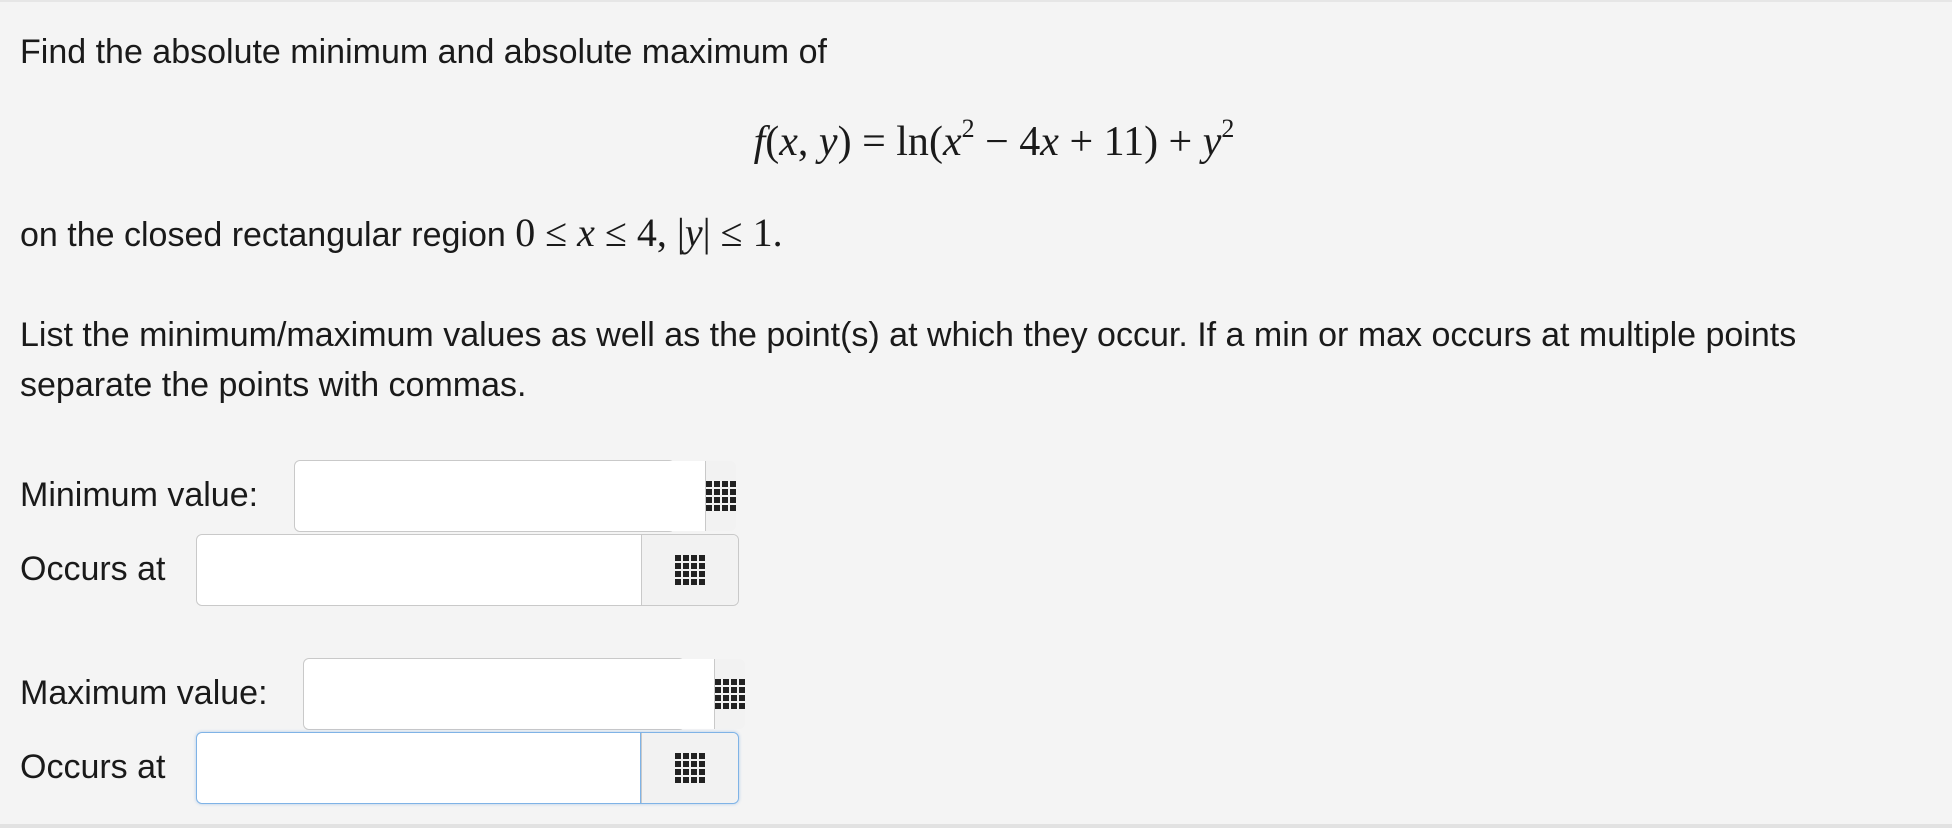  I want to click on maximum-occurs-answer-box, so click(467, 768).